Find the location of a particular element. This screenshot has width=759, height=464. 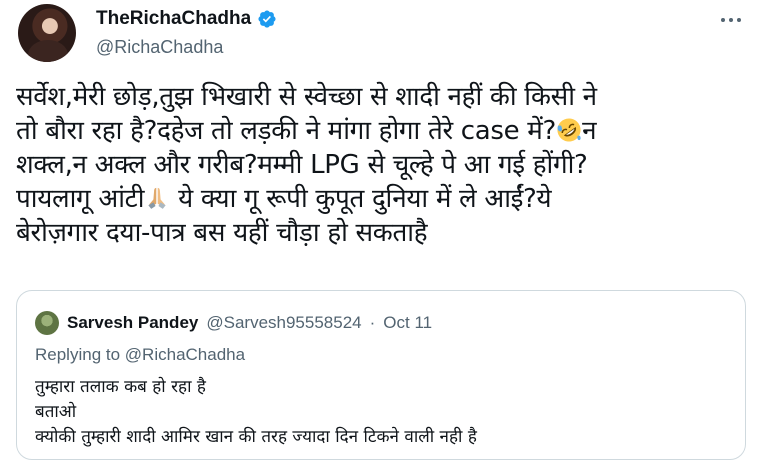

folded-hands-emoji-icon is located at coordinates (157, 198).